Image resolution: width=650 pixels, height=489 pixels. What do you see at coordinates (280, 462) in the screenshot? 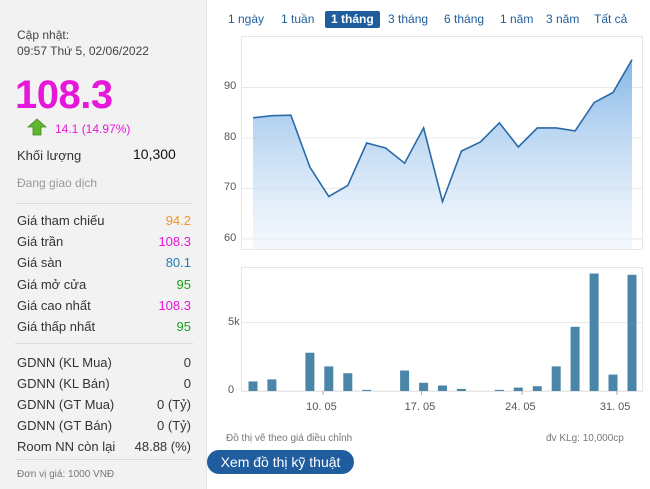
I see `technical-chart-button: Xem đồ thị kỹ thuật` at bounding box center [280, 462].